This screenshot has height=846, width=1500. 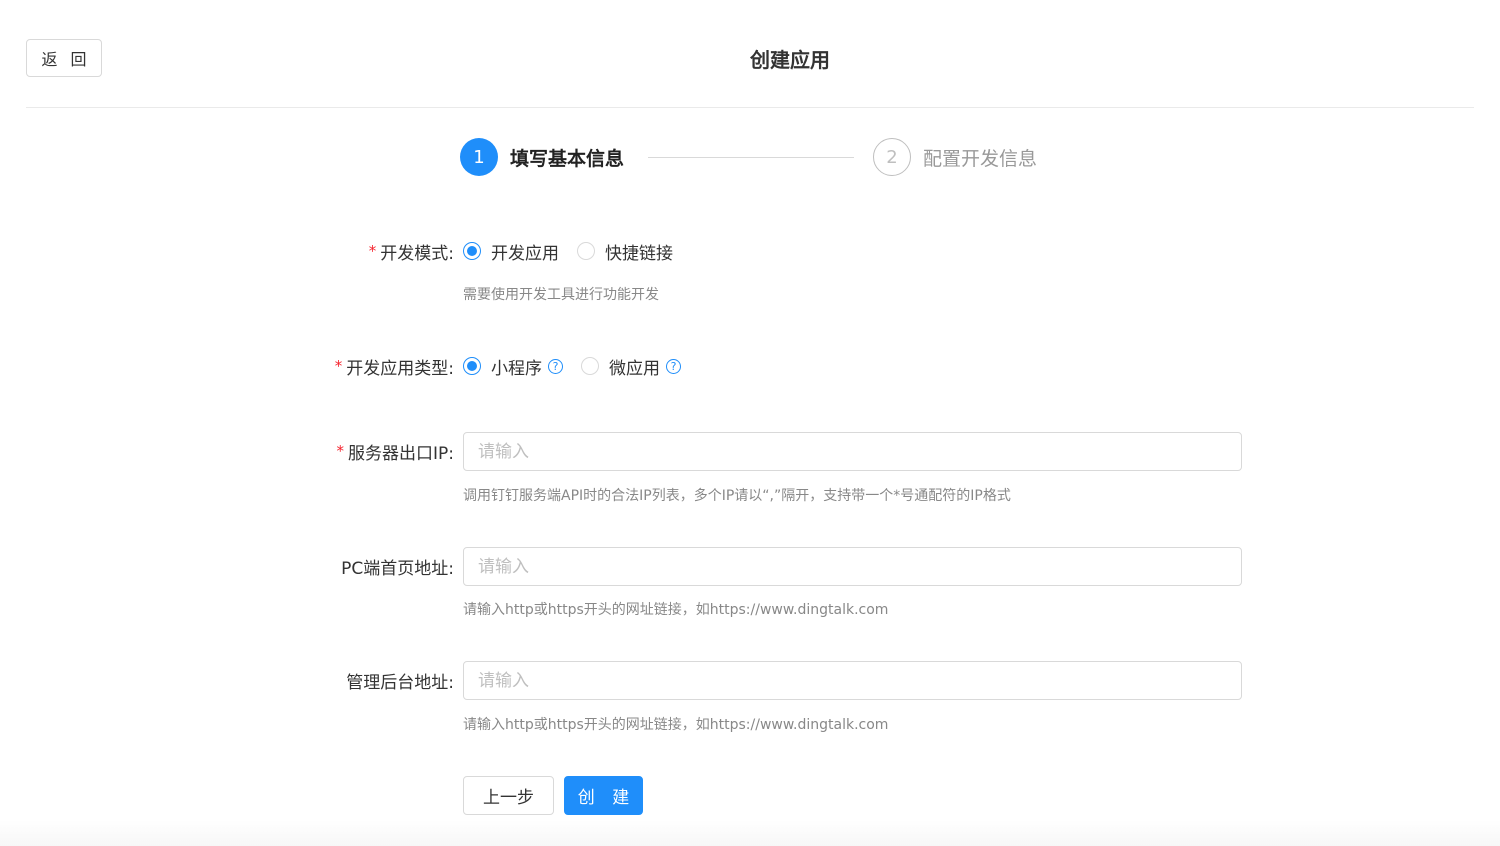 What do you see at coordinates (852, 566) in the screenshot?
I see `pc-url-input` at bounding box center [852, 566].